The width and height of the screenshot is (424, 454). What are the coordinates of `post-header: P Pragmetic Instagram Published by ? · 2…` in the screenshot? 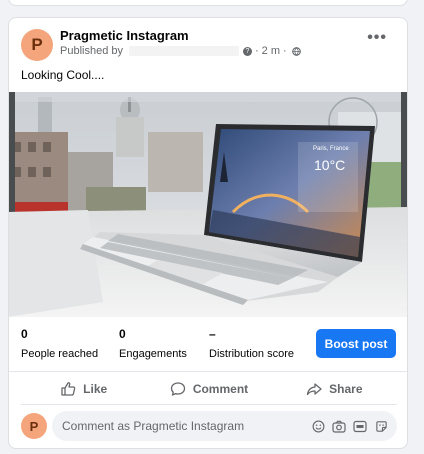 It's located at (208, 42).